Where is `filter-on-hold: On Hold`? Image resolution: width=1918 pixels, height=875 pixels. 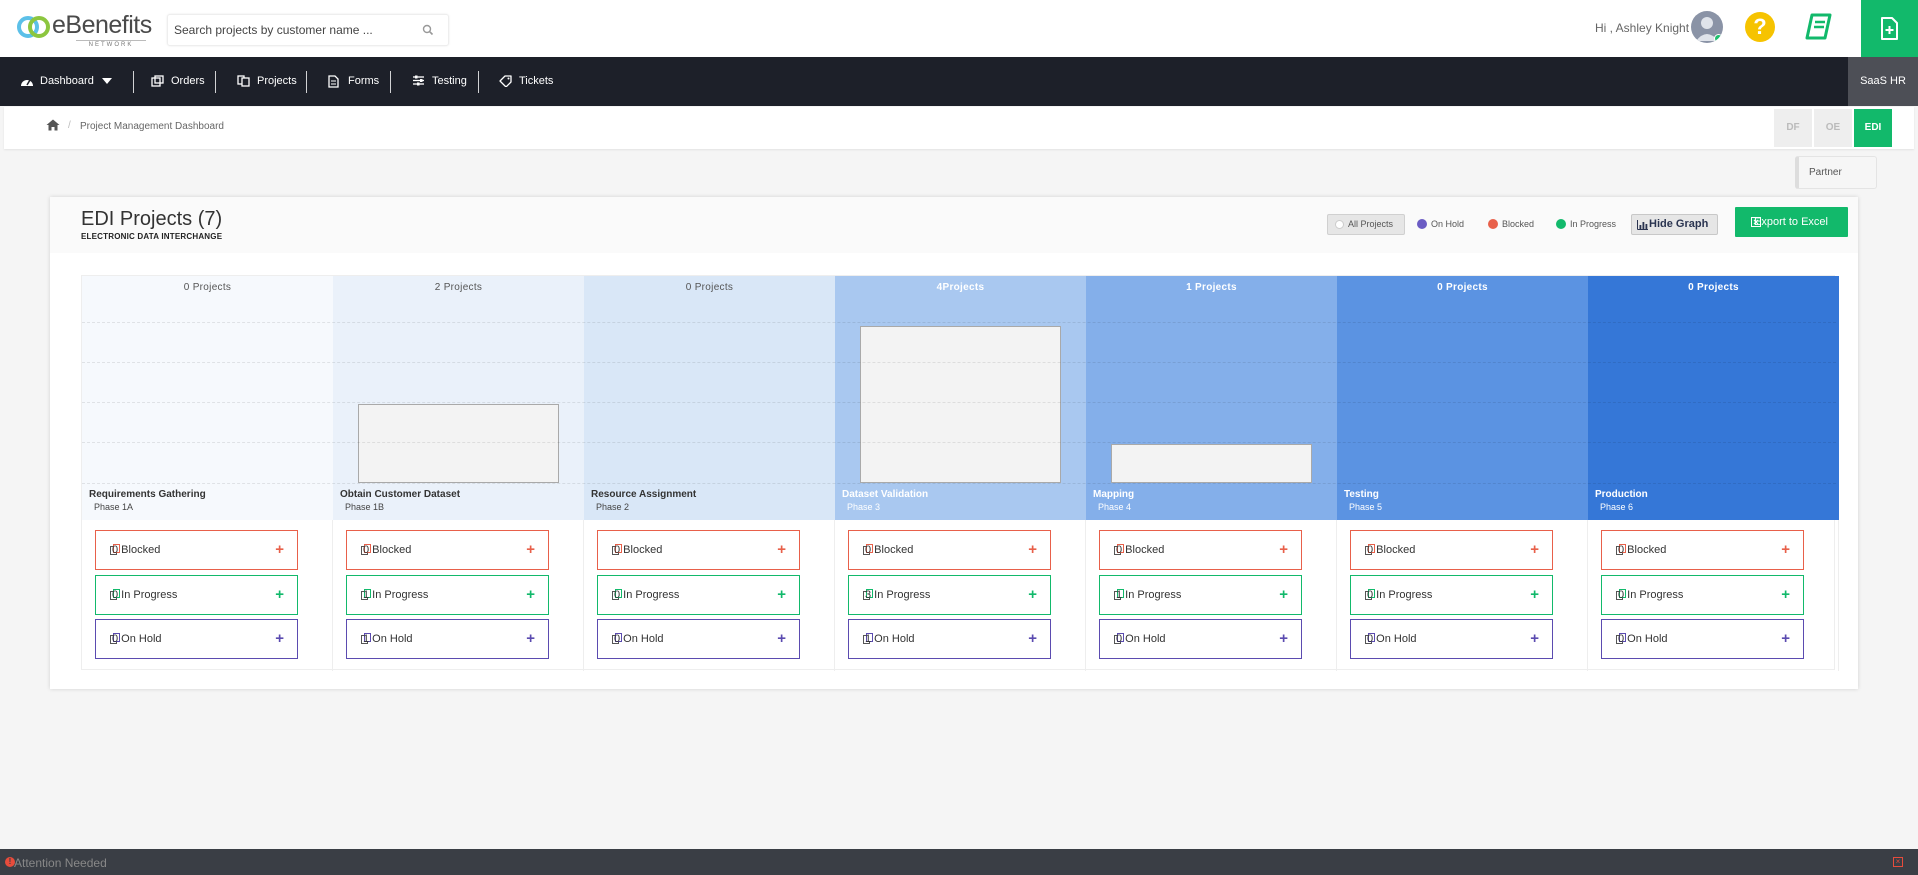
filter-on-hold: On Hold is located at coordinates (1440, 224).